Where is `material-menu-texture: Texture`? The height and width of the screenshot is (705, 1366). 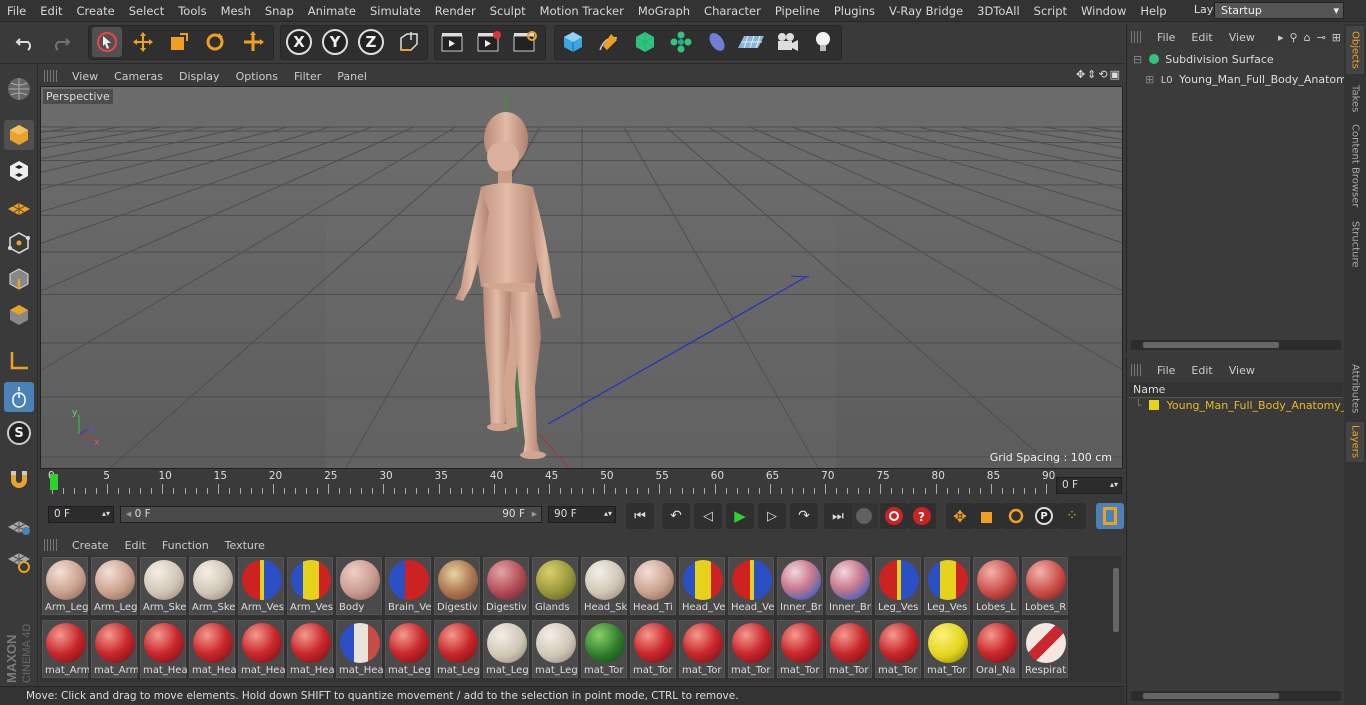
material-menu-texture: Texture is located at coordinates (245, 545).